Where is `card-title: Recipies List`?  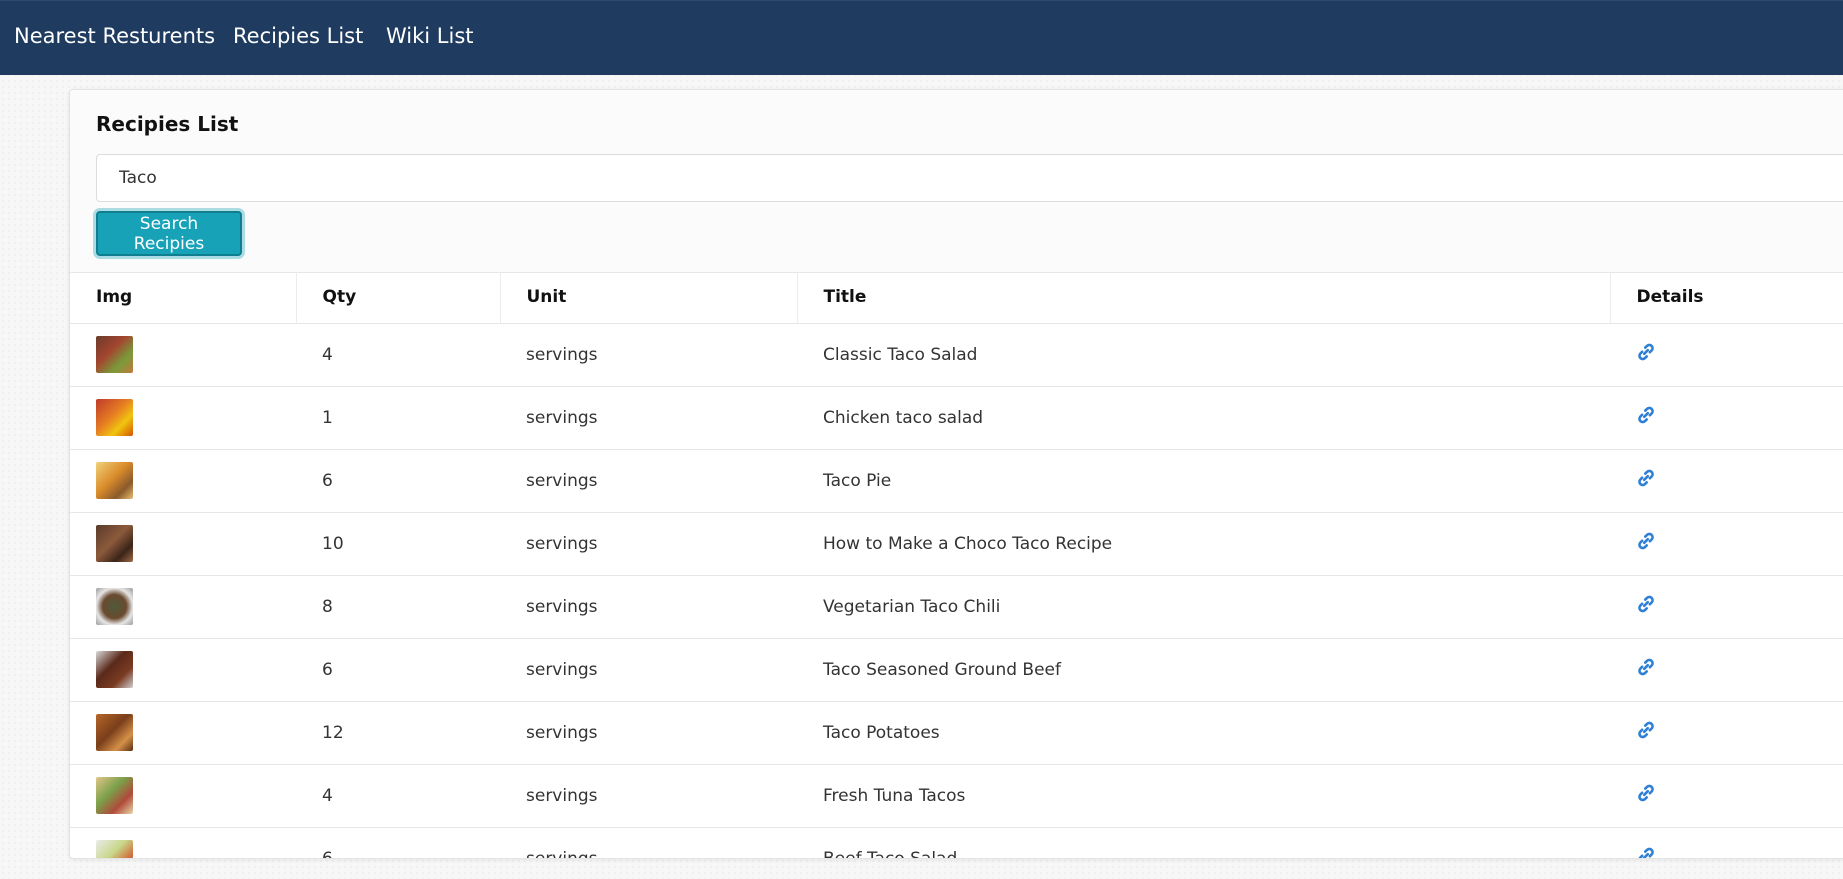 card-title: Recipies List is located at coordinates (167, 124).